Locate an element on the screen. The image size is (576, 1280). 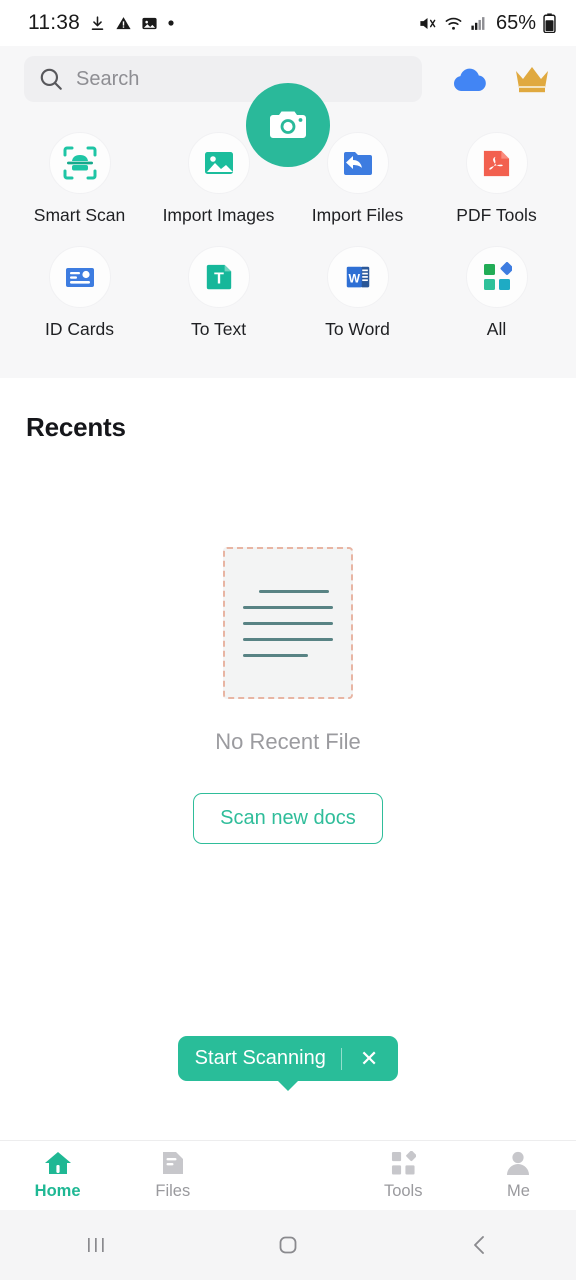
tool-label: Smart Scan is located at coordinates (79, 215).